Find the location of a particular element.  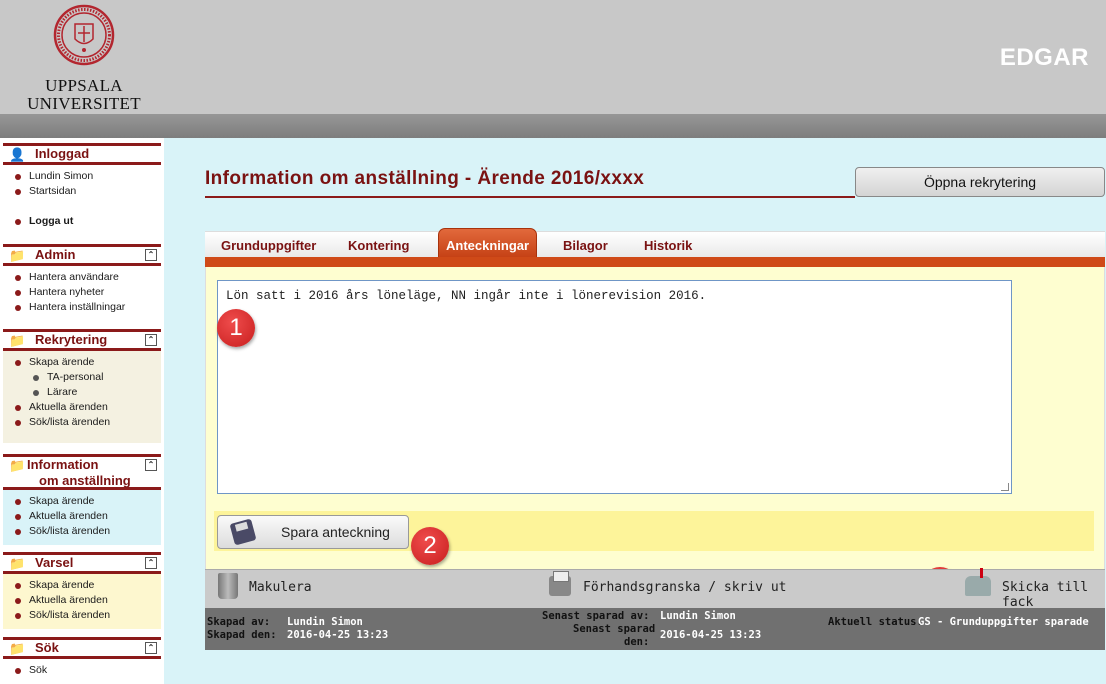

open-recruitment-button: Öppna rekrytering is located at coordinates (980, 182).